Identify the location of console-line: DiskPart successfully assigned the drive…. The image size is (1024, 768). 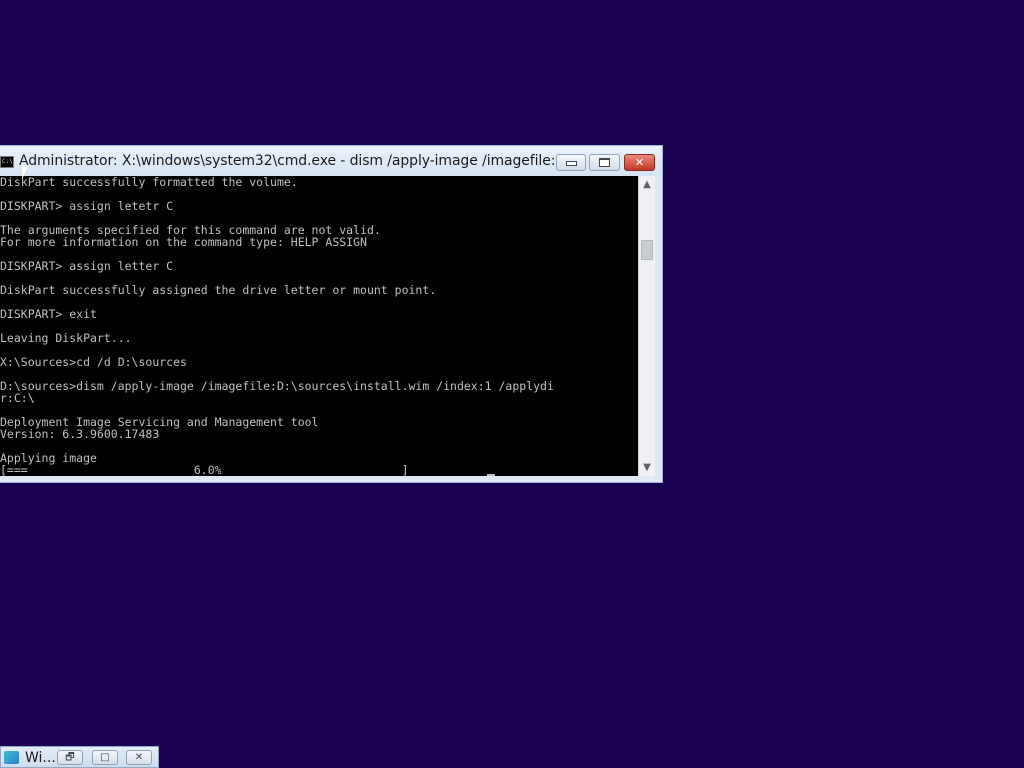
(218, 290).